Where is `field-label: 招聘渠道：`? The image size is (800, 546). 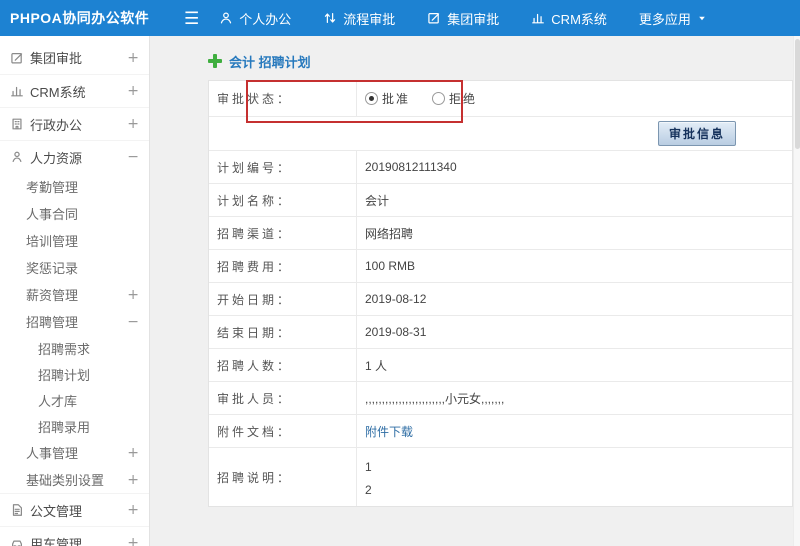
field-label: 招聘渠道： is located at coordinates (283, 233).